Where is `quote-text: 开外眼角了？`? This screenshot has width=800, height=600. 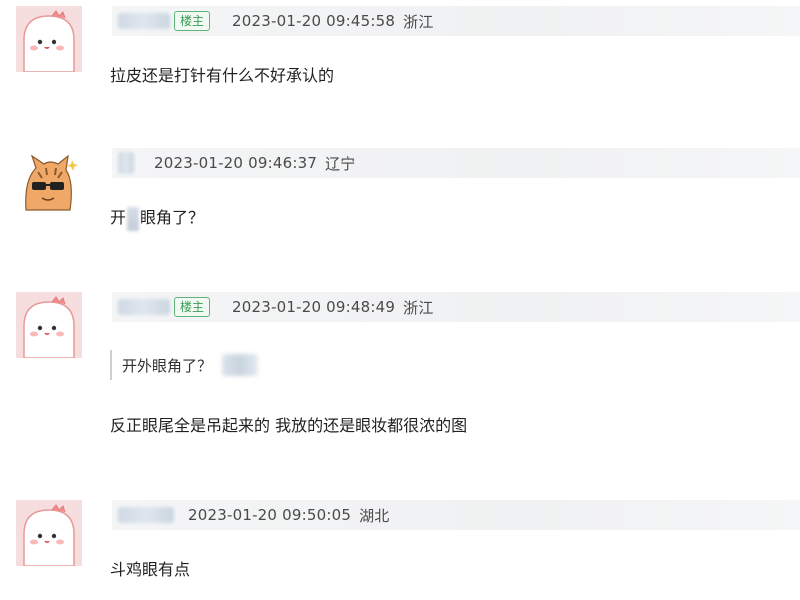 quote-text: 开外眼角了？ is located at coordinates (167, 365).